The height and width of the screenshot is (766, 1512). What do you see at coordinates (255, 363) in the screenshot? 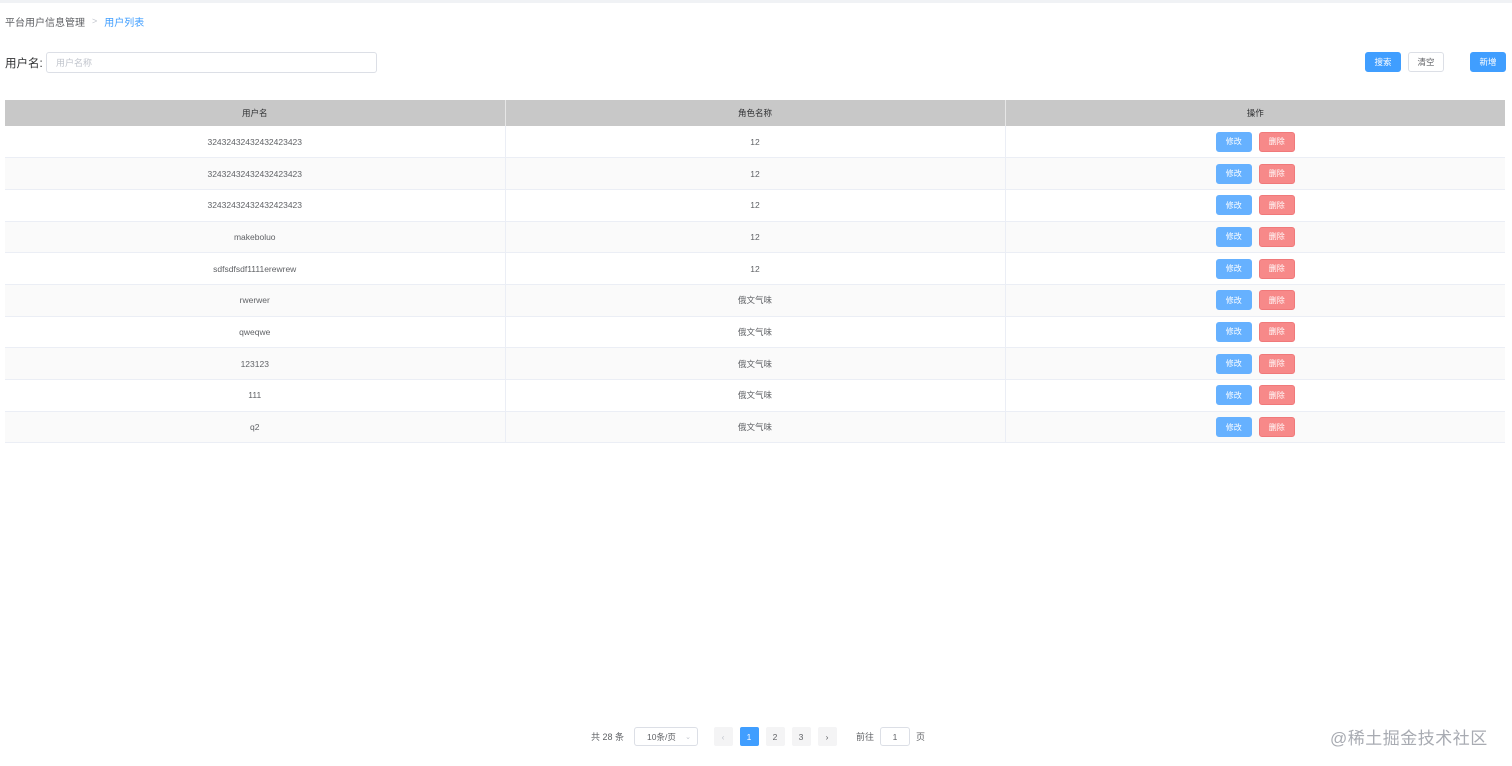
I see `cell-username: 123123` at bounding box center [255, 363].